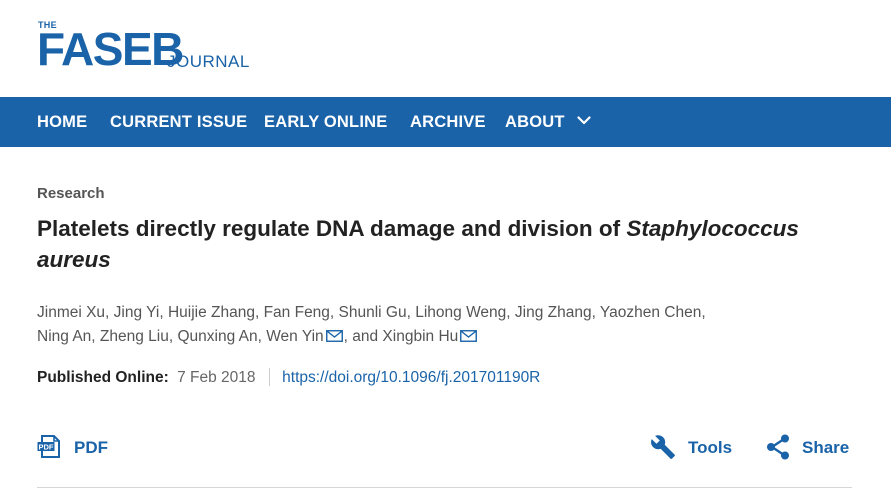 The image size is (891, 494). Describe the element at coordinates (71, 193) in the screenshot. I see `article-type: Research` at that location.